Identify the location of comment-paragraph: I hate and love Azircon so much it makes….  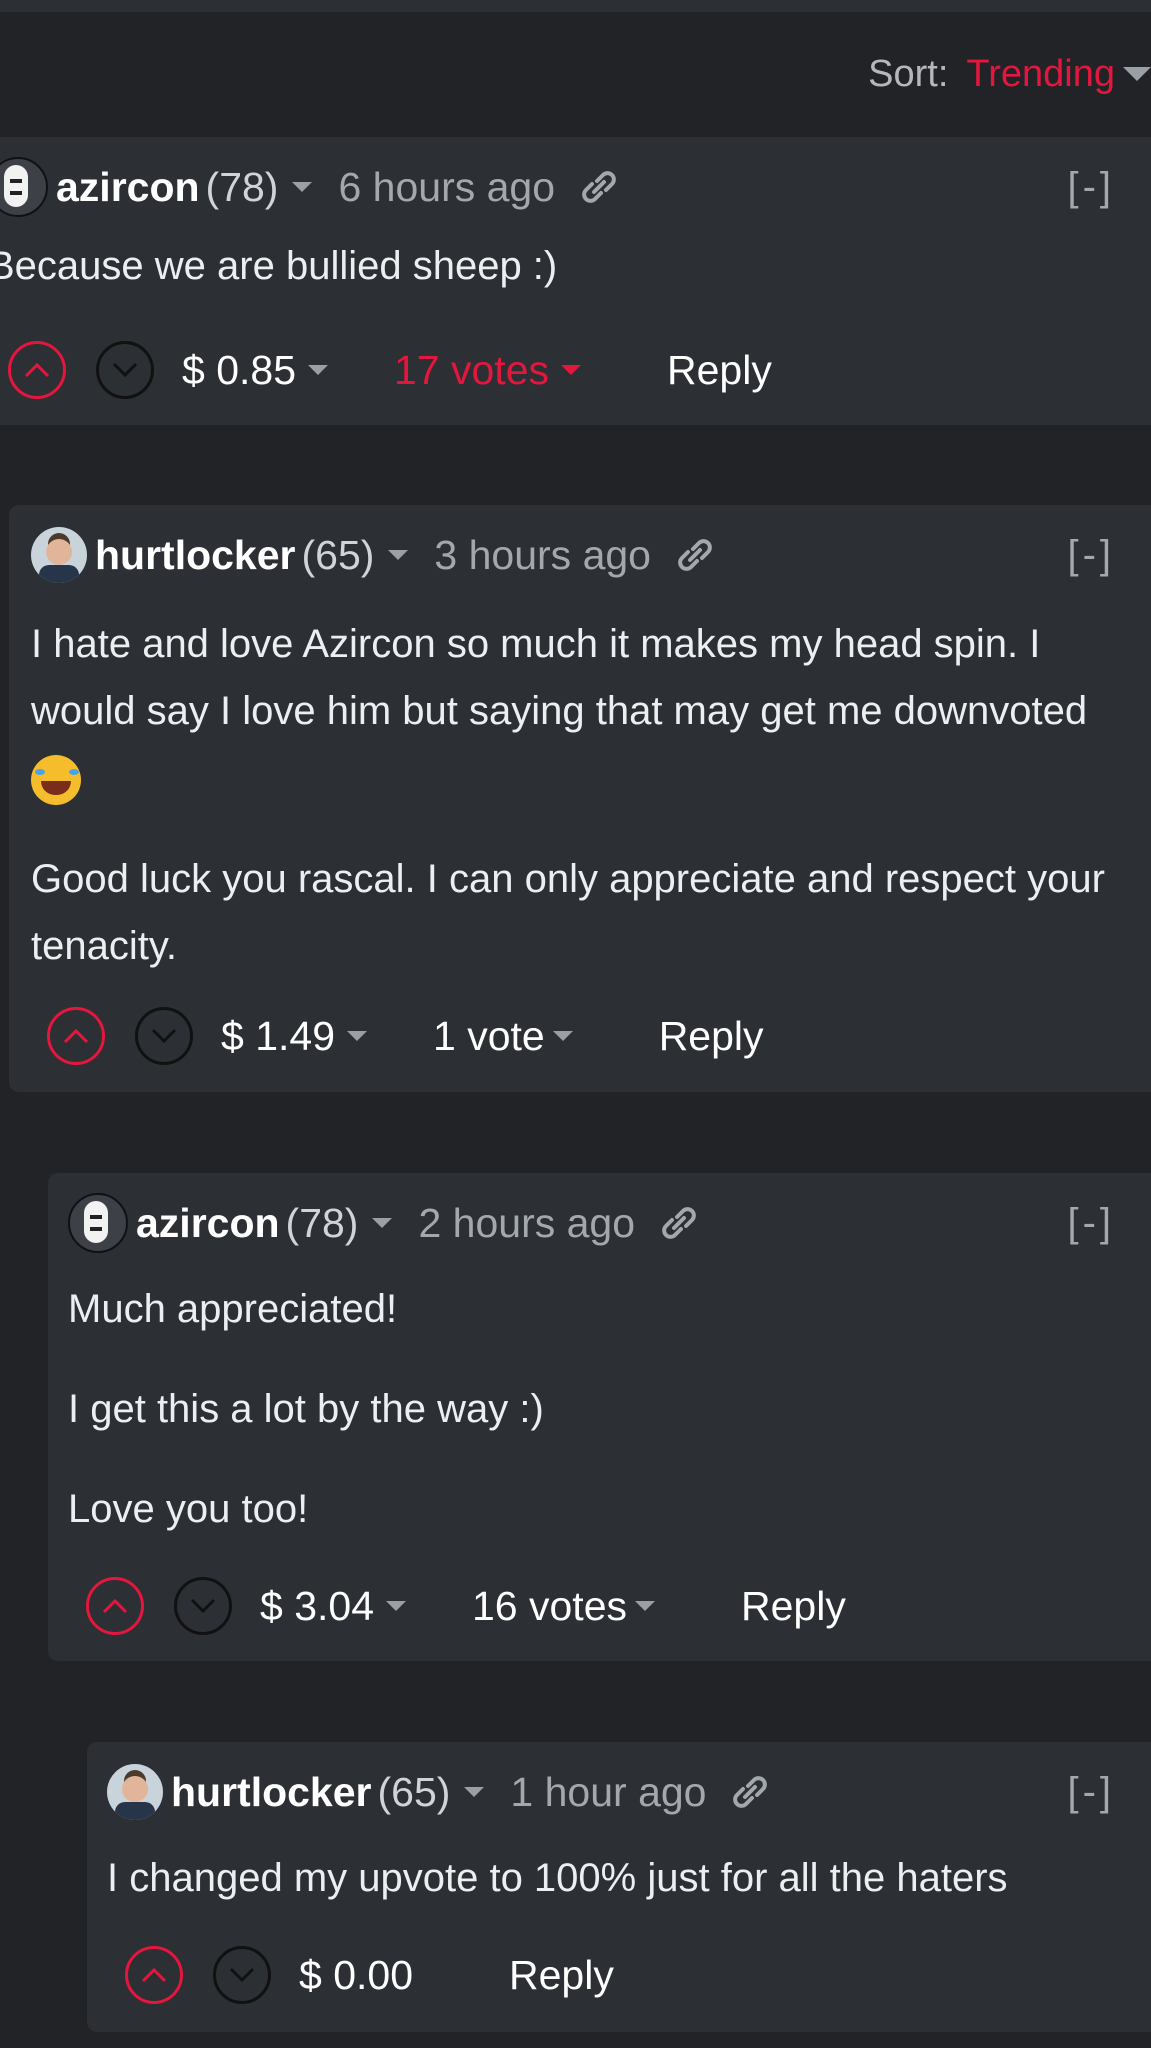
(559, 677).